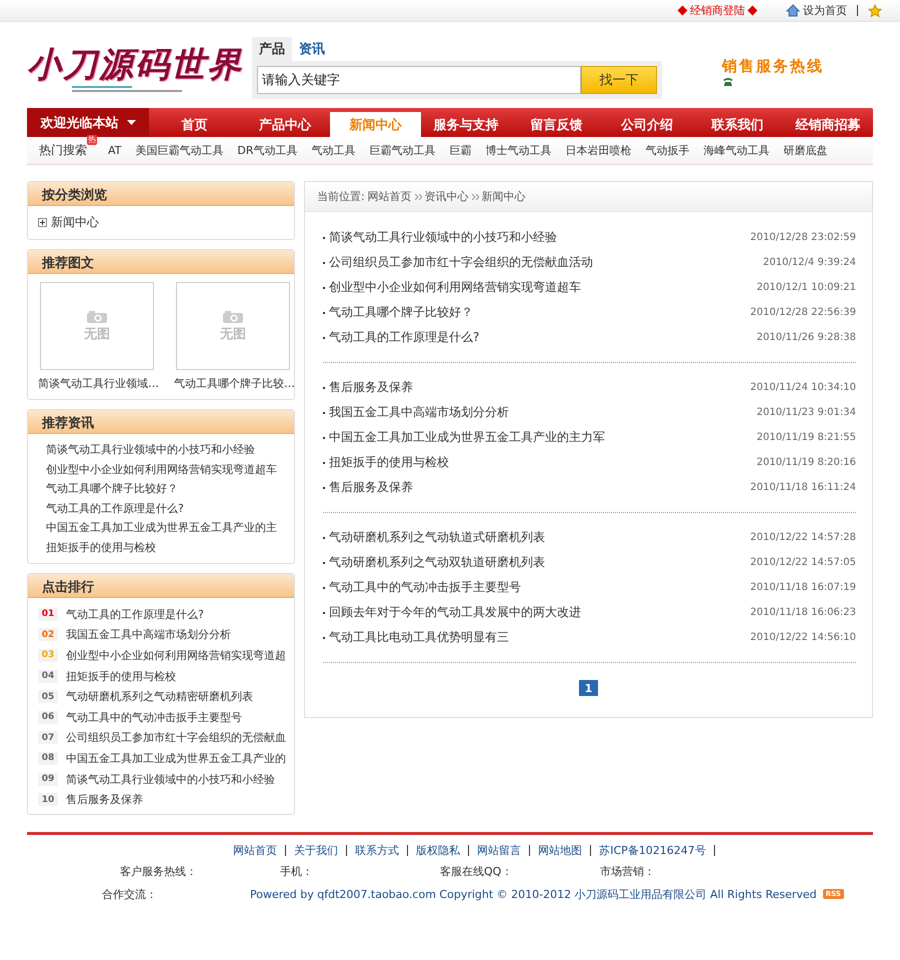 This screenshot has width=900, height=960. Describe the element at coordinates (194, 124) in the screenshot. I see `nav-tab: 首页` at that location.